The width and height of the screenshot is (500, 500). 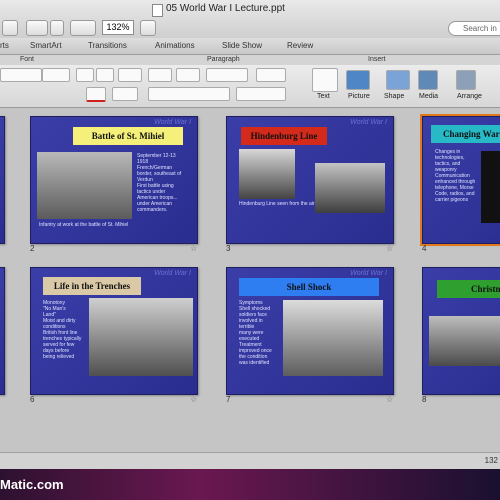 What do you see at coordinates (32, 248) in the screenshot?
I see `slide-number: 2` at bounding box center [32, 248].